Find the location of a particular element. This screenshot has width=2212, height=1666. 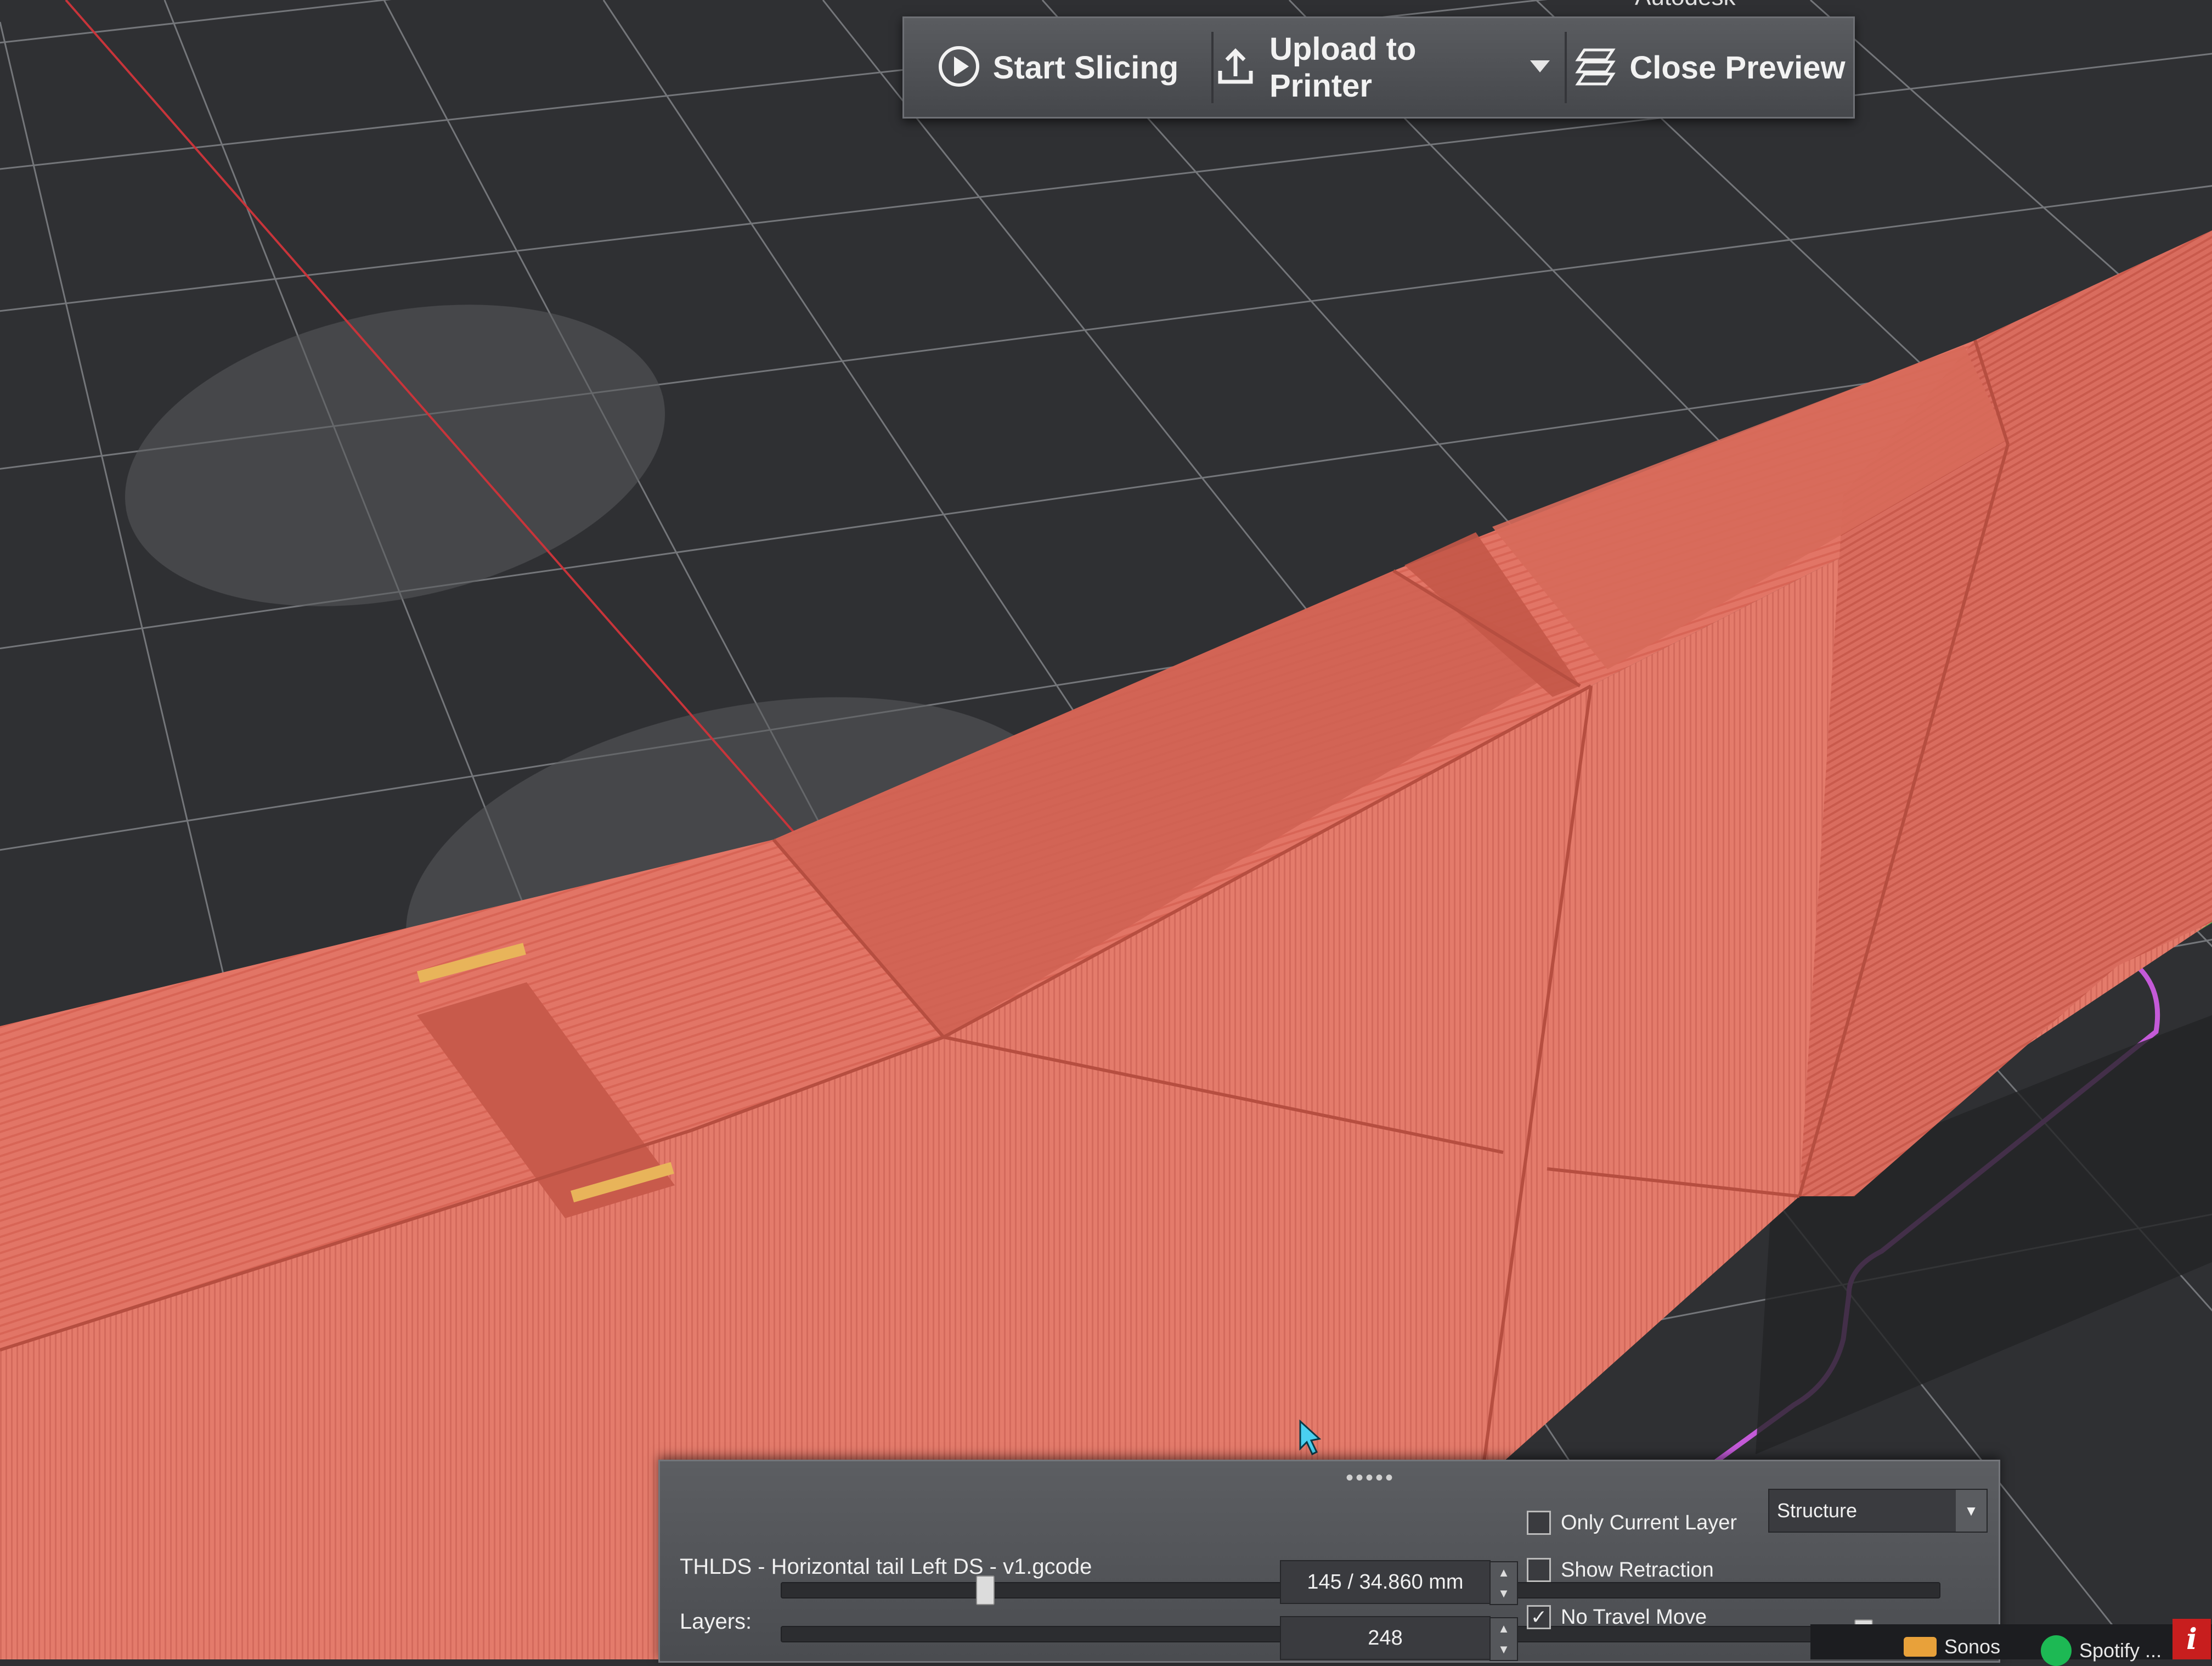

layer-count-value: 248 is located at coordinates (1386, 1638).